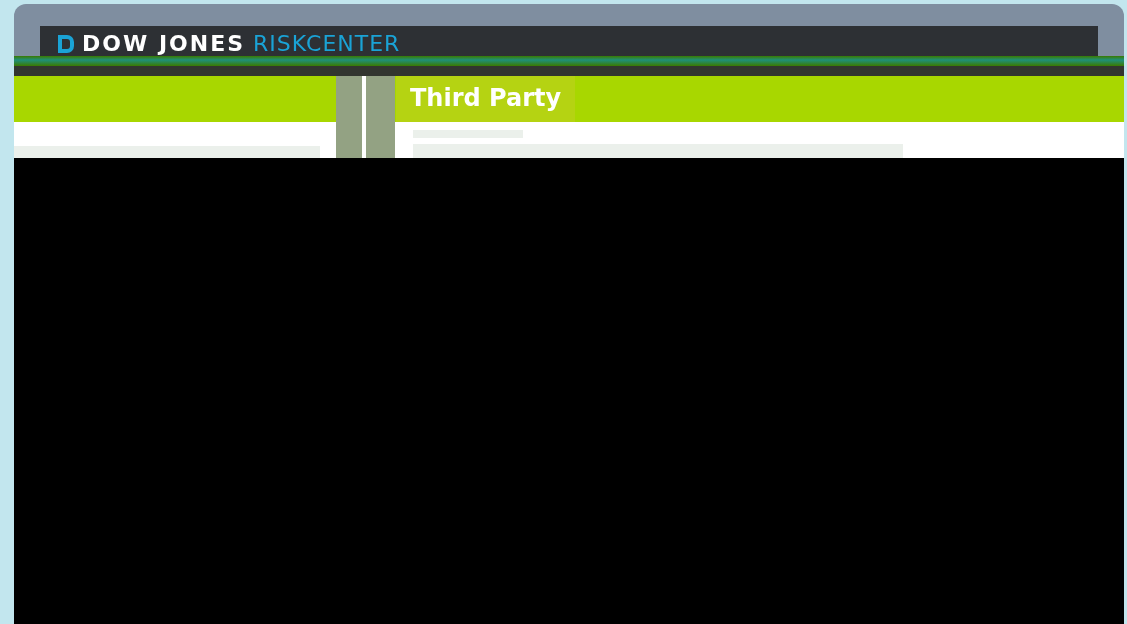 Image resolution: width=1127 pixels, height=624 pixels. I want to click on brand-name: DOW JONES, so click(164, 44).